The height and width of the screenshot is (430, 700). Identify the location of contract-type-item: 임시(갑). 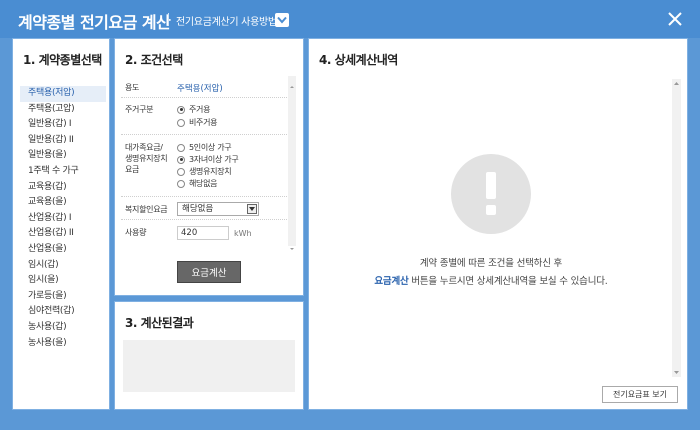
(63, 266).